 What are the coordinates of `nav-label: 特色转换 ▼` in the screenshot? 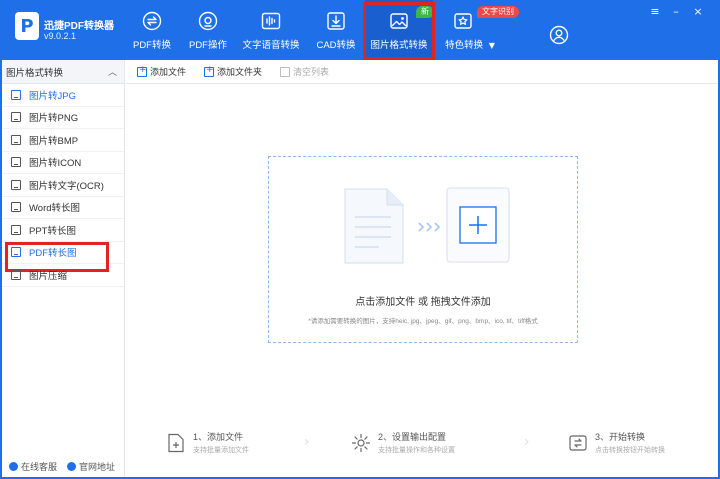 It's located at (470, 44).